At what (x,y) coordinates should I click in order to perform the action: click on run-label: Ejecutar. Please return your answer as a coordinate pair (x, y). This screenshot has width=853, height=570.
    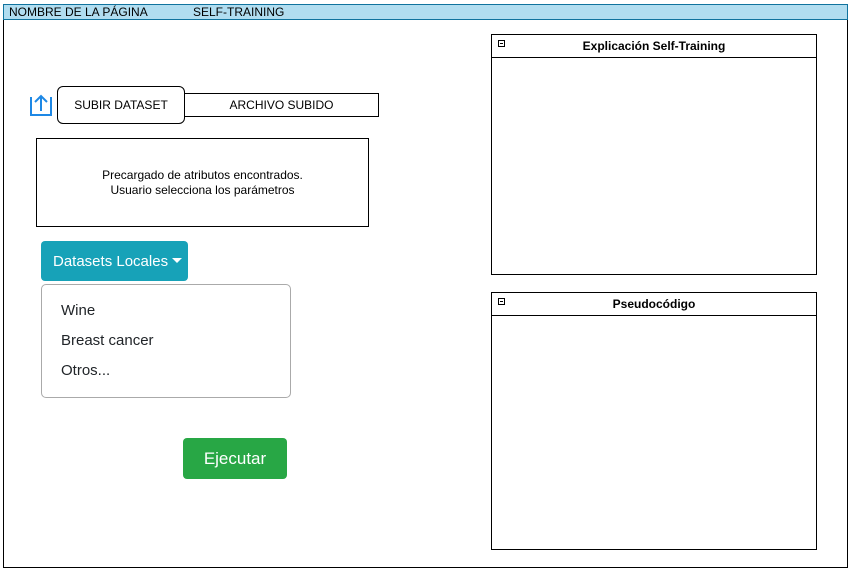
    Looking at the image, I should click on (235, 458).